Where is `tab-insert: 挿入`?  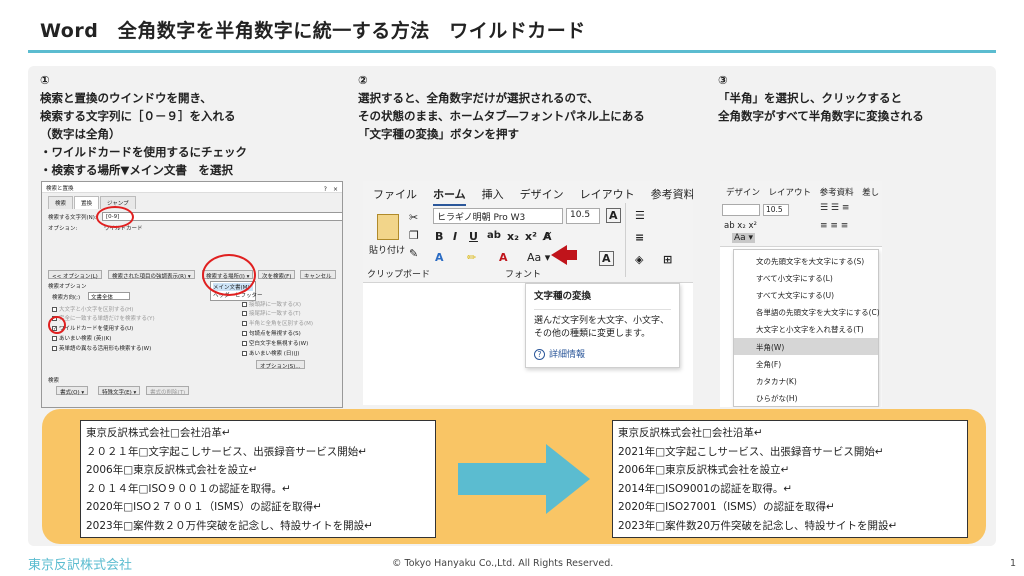
tab-insert: 挿入 is located at coordinates (493, 194).